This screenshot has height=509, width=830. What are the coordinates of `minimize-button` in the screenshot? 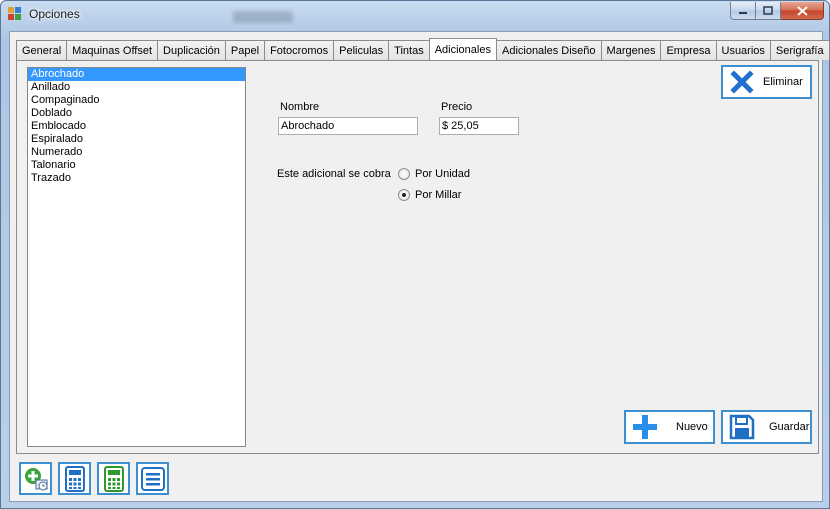 It's located at (743, 11).